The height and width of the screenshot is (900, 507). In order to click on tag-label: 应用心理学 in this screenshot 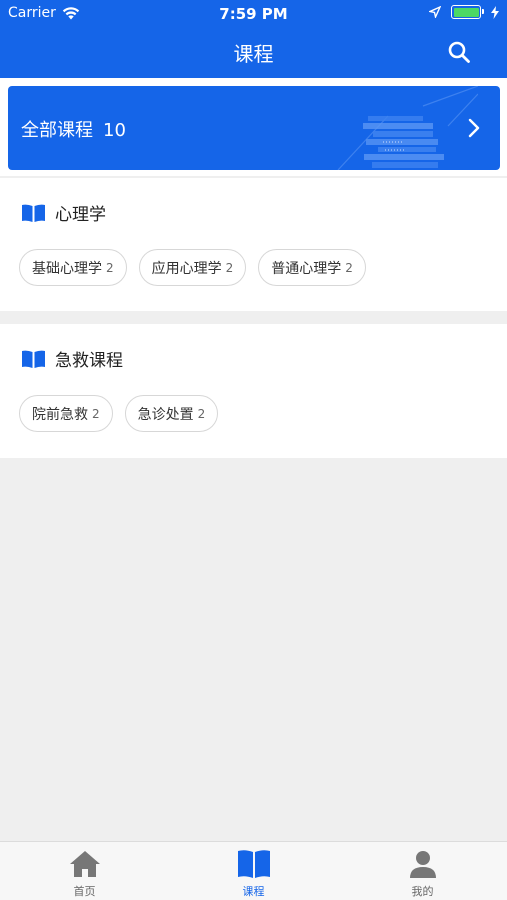, I will do `click(186, 268)`.